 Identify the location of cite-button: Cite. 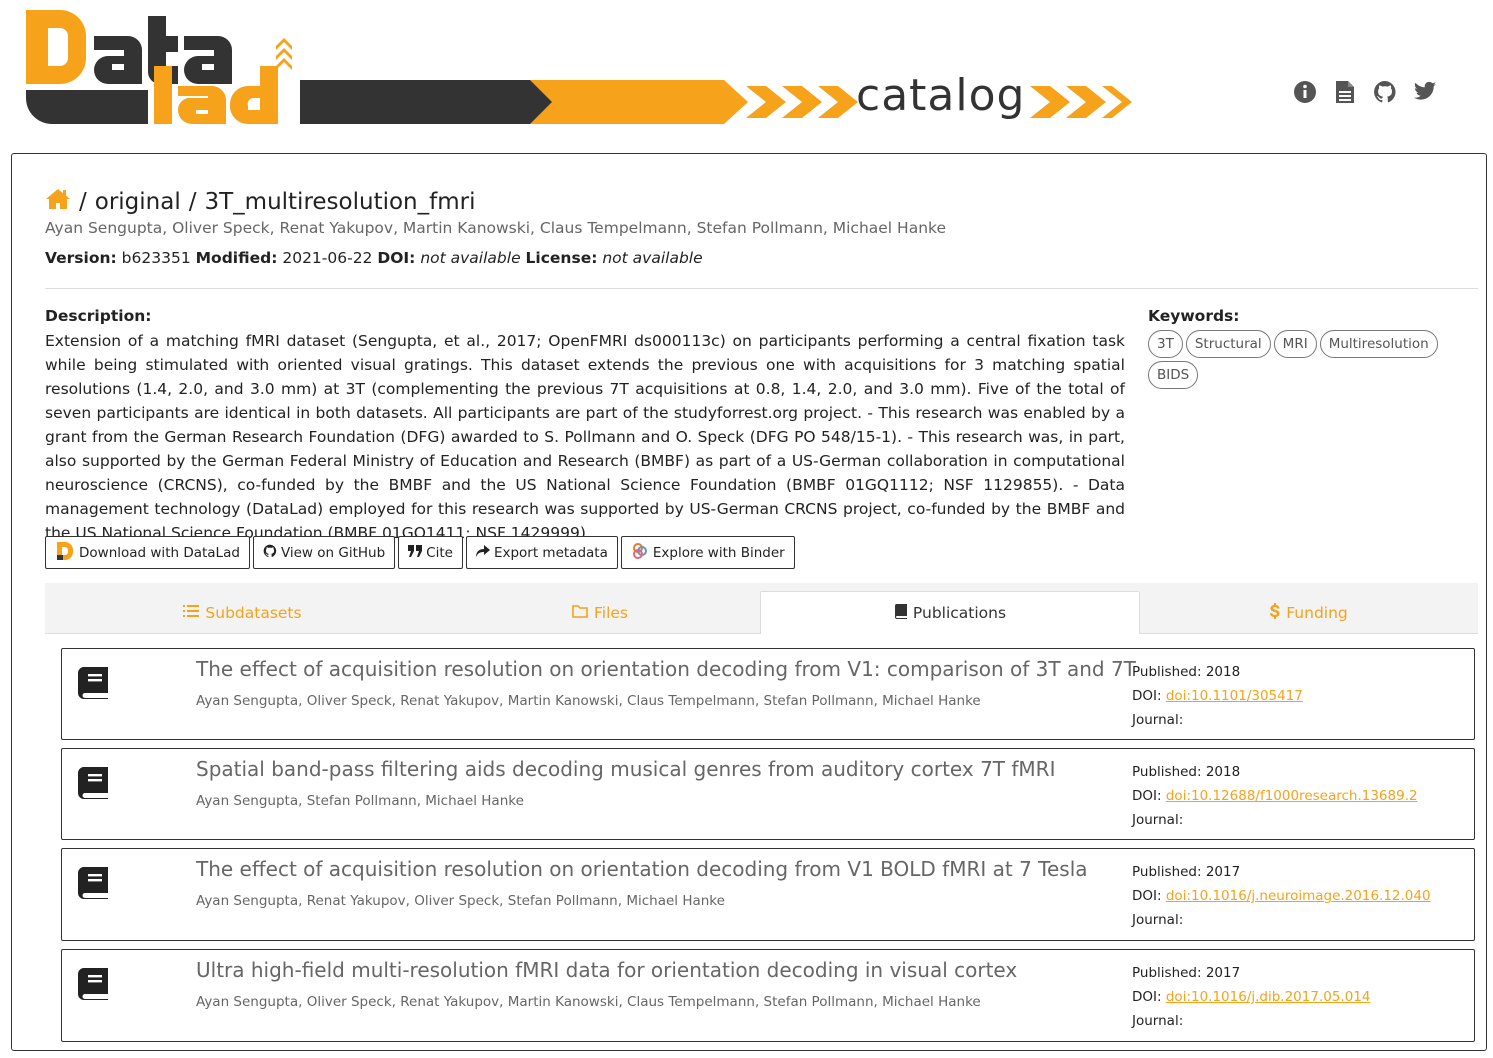
(430, 552).